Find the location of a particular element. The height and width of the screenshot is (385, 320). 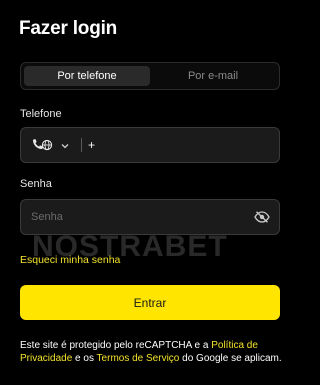

password-field is located at coordinates (150, 217).